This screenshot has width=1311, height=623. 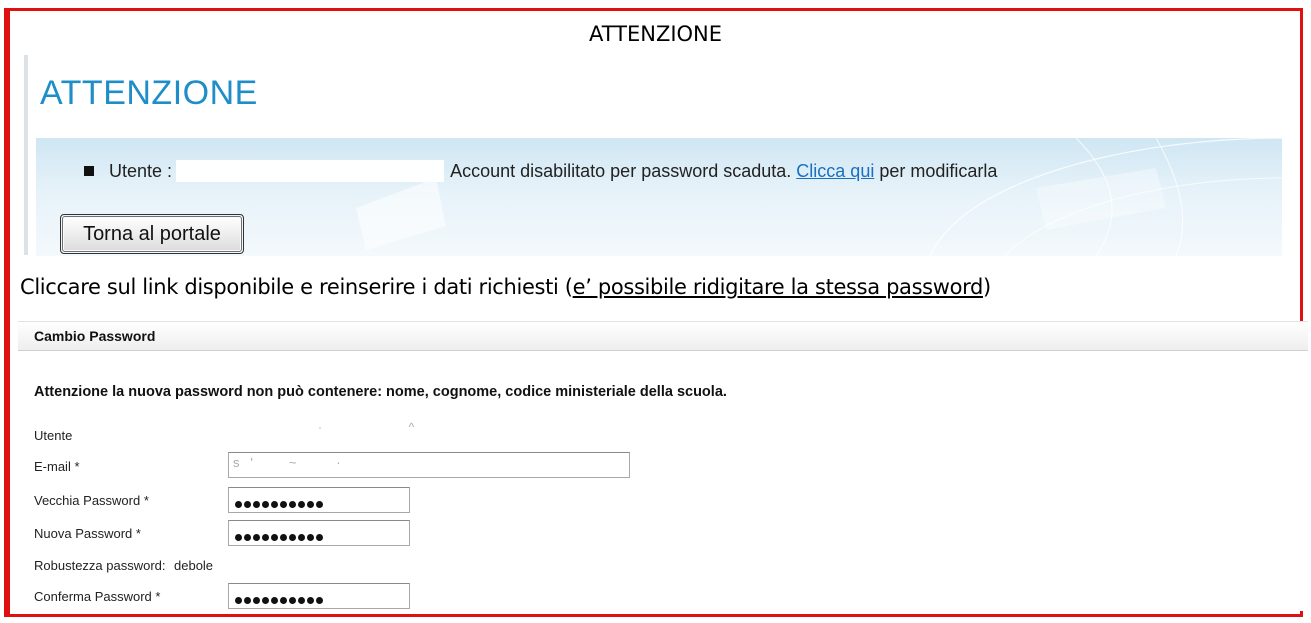 What do you see at coordinates (655, 34) in the screenshot?
I see `document-title: ATTENZIONE` at bounding box center [655, 34].